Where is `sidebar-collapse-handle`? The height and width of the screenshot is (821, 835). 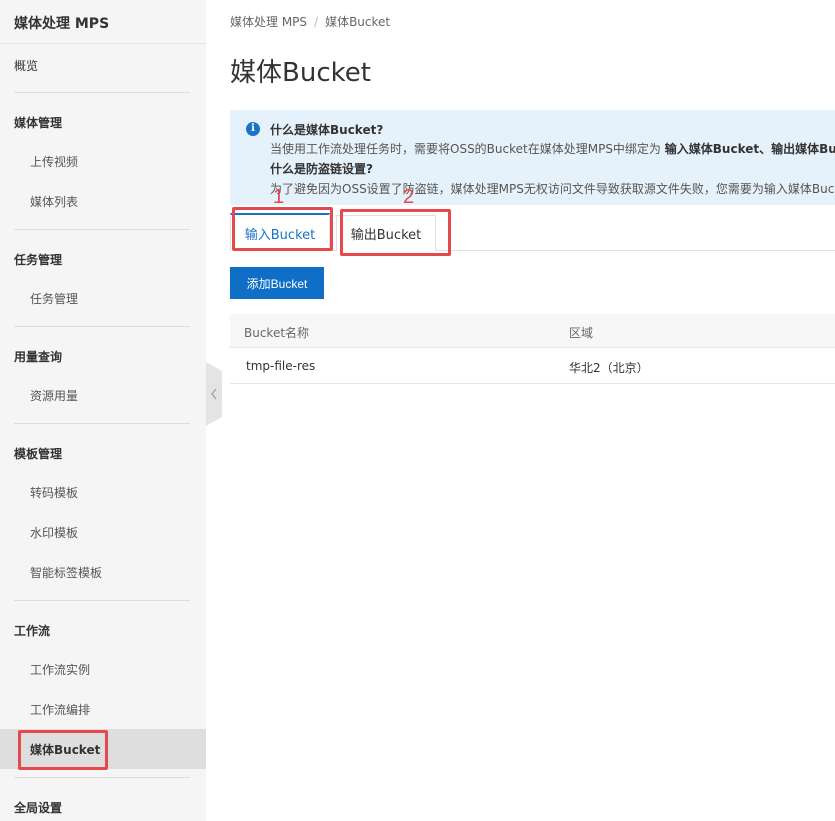 sidebar-collapse-handle is located at coordinates (214, 394).